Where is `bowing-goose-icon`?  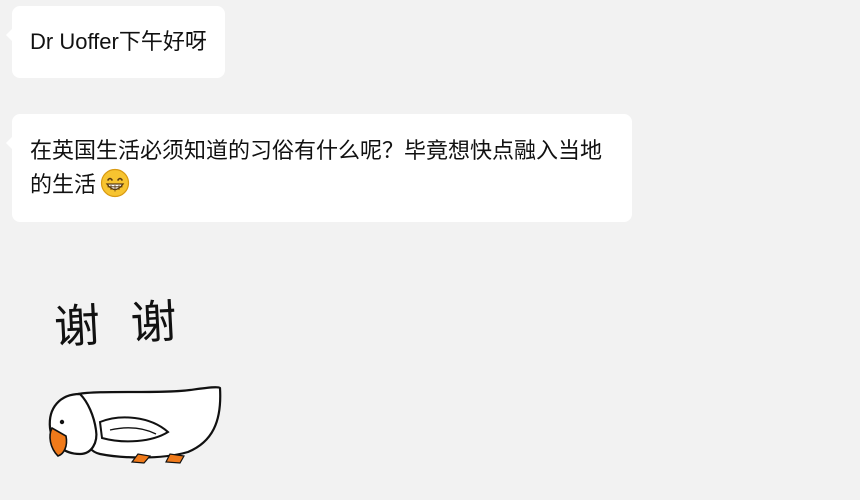
bowing-goose-icon is located at coordinates (135, 425).